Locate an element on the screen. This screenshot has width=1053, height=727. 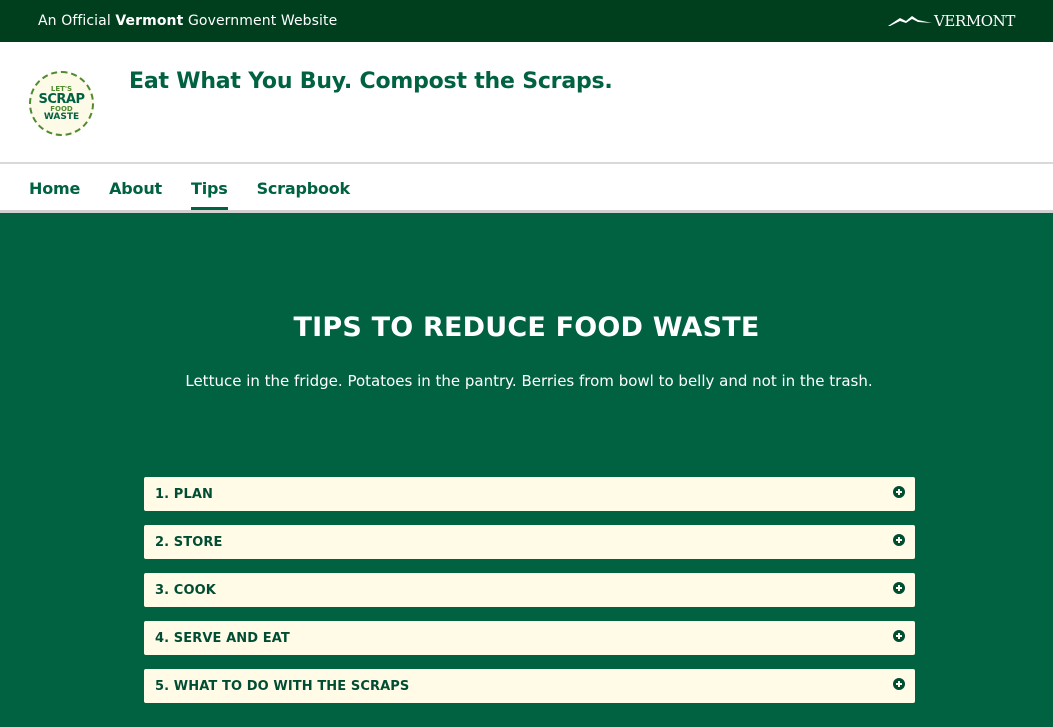
nav-item-scrapbook: Scrapbook is located at coordinates (304, 187).